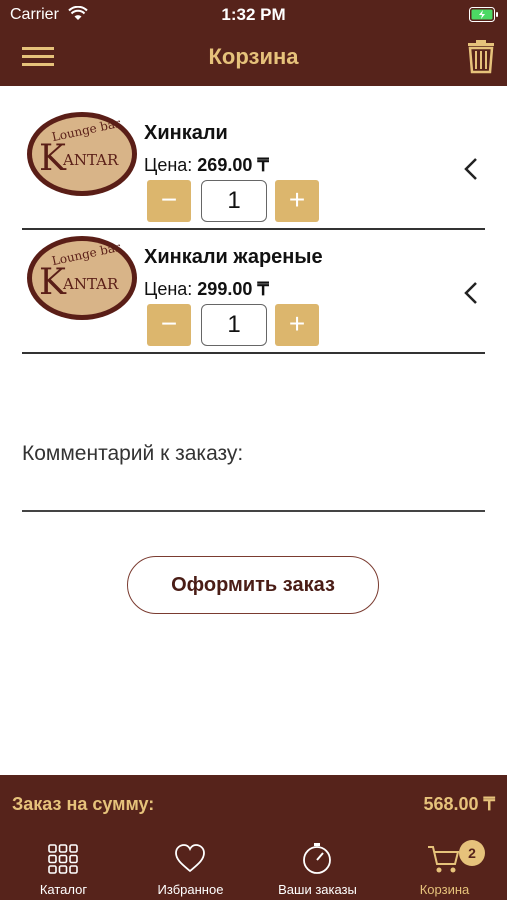  I want to click on tab-favorites: Избранное, so click(190, 867).